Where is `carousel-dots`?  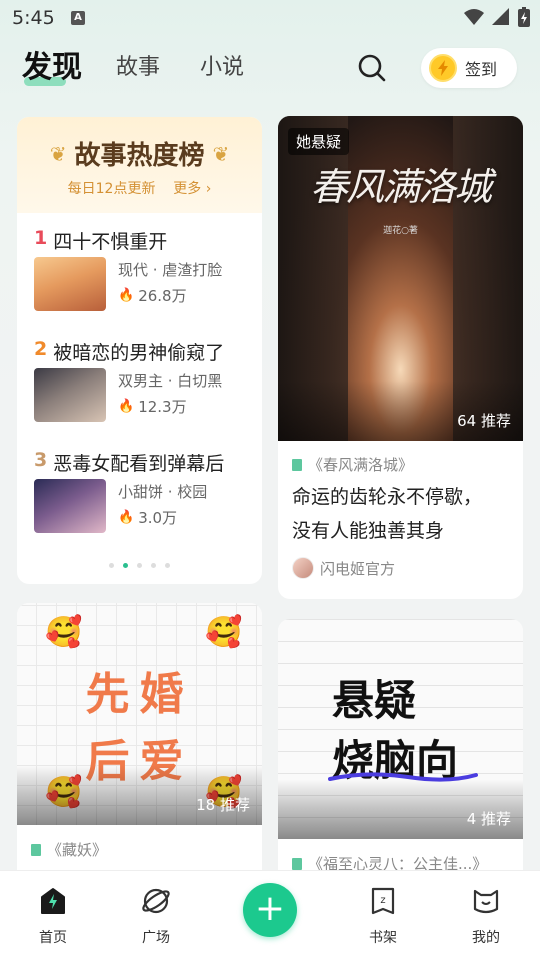
carousel-dots is located at coordinates (139, 565).